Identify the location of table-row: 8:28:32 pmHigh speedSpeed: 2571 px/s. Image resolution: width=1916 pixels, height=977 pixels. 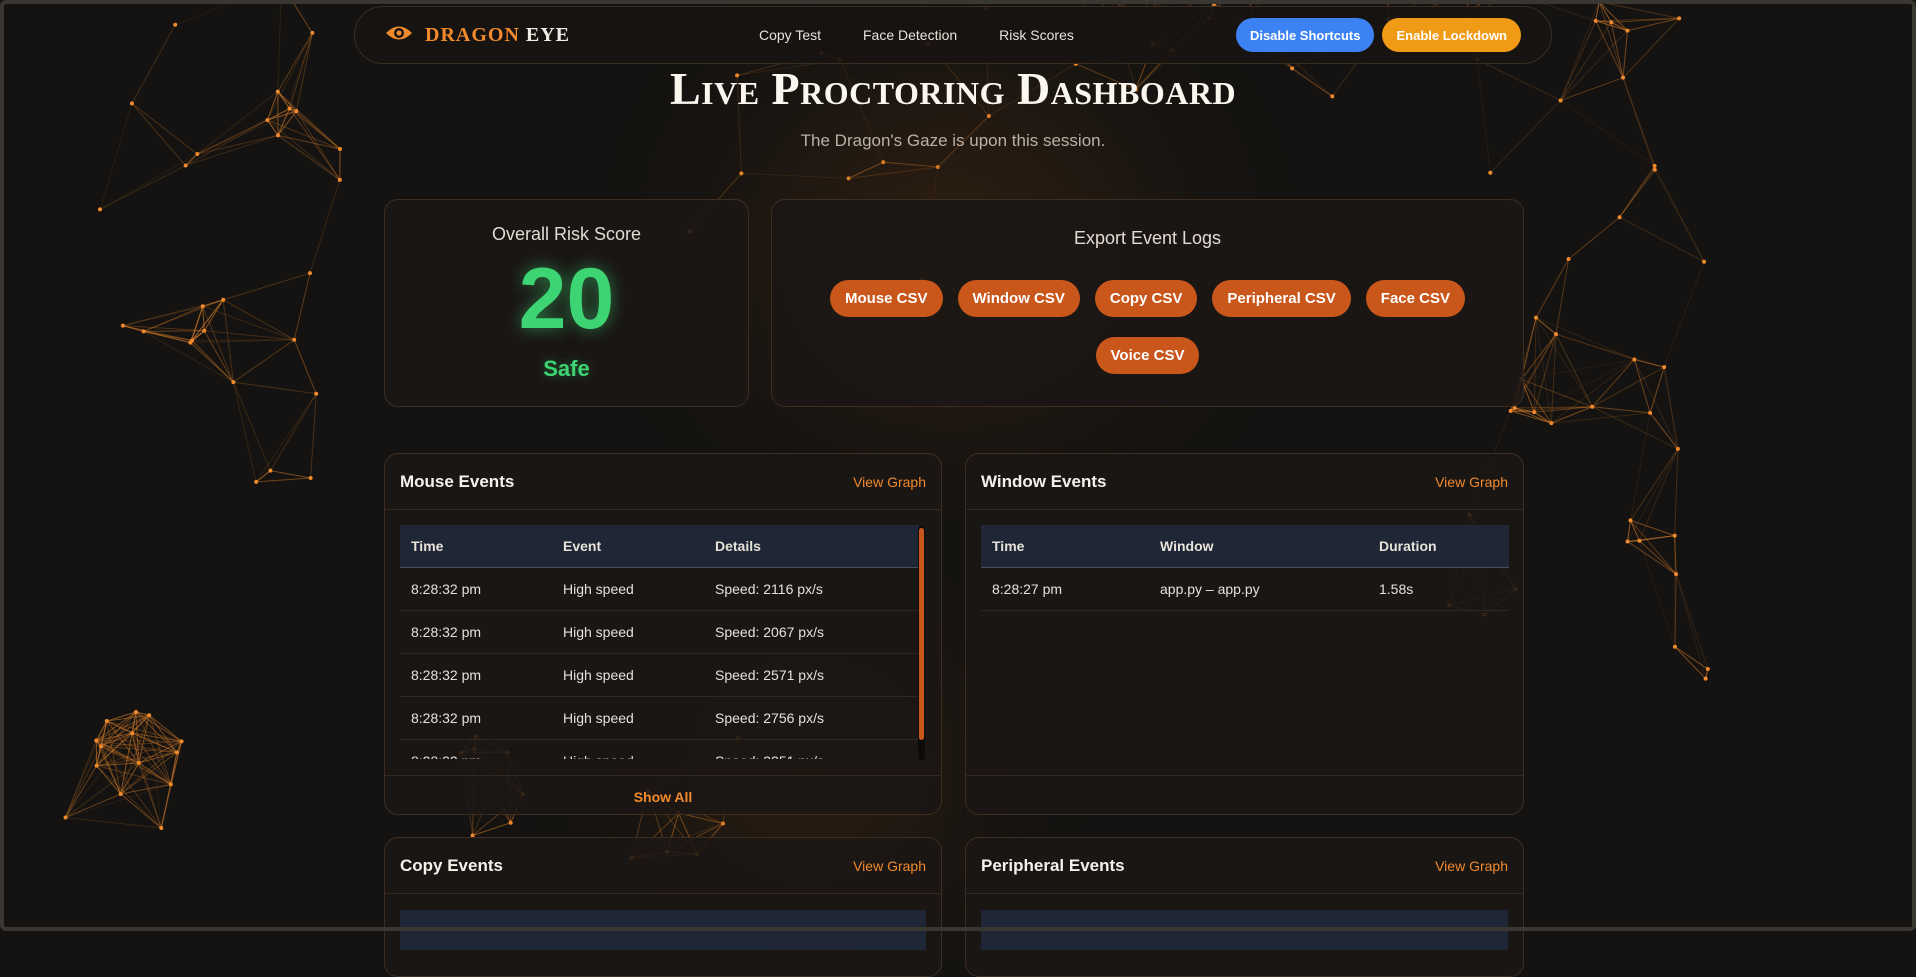
(659, 675).